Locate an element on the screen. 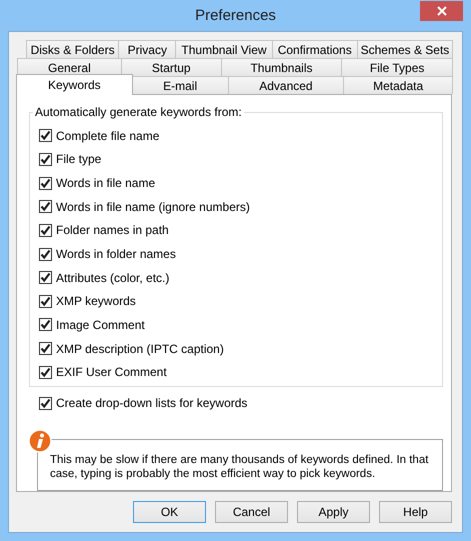 This screenshot has height=541, width=471. checkbox-label: Complete file name is located at coordinates (108, 135).